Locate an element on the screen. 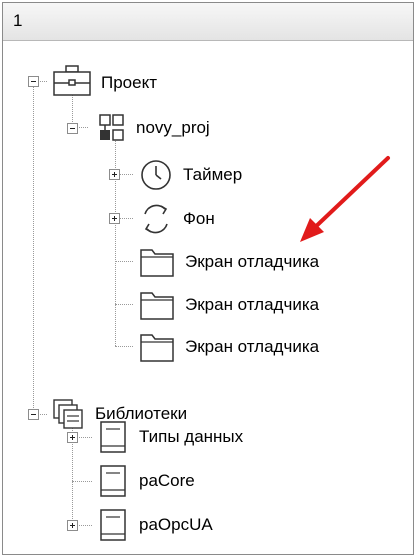 The image size is (417, 557). panel-header: 1 is located at coordinates (208, 22).